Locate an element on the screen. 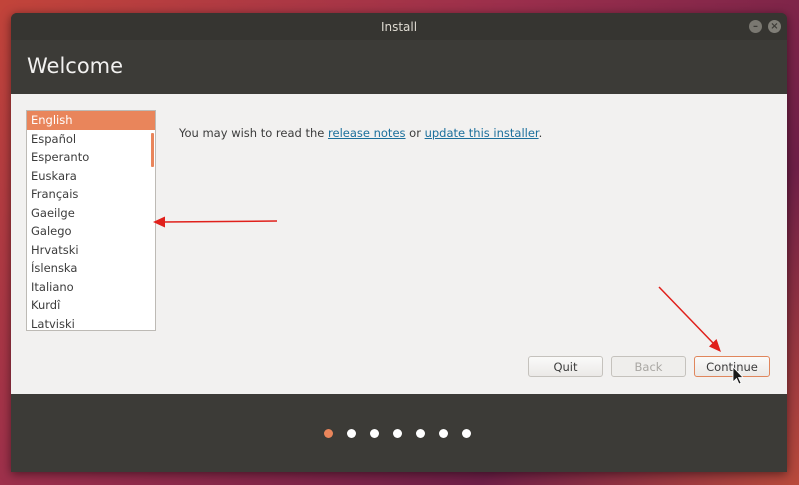  language-item-esperanto: Esperanto is located at coordinates (91, 157).